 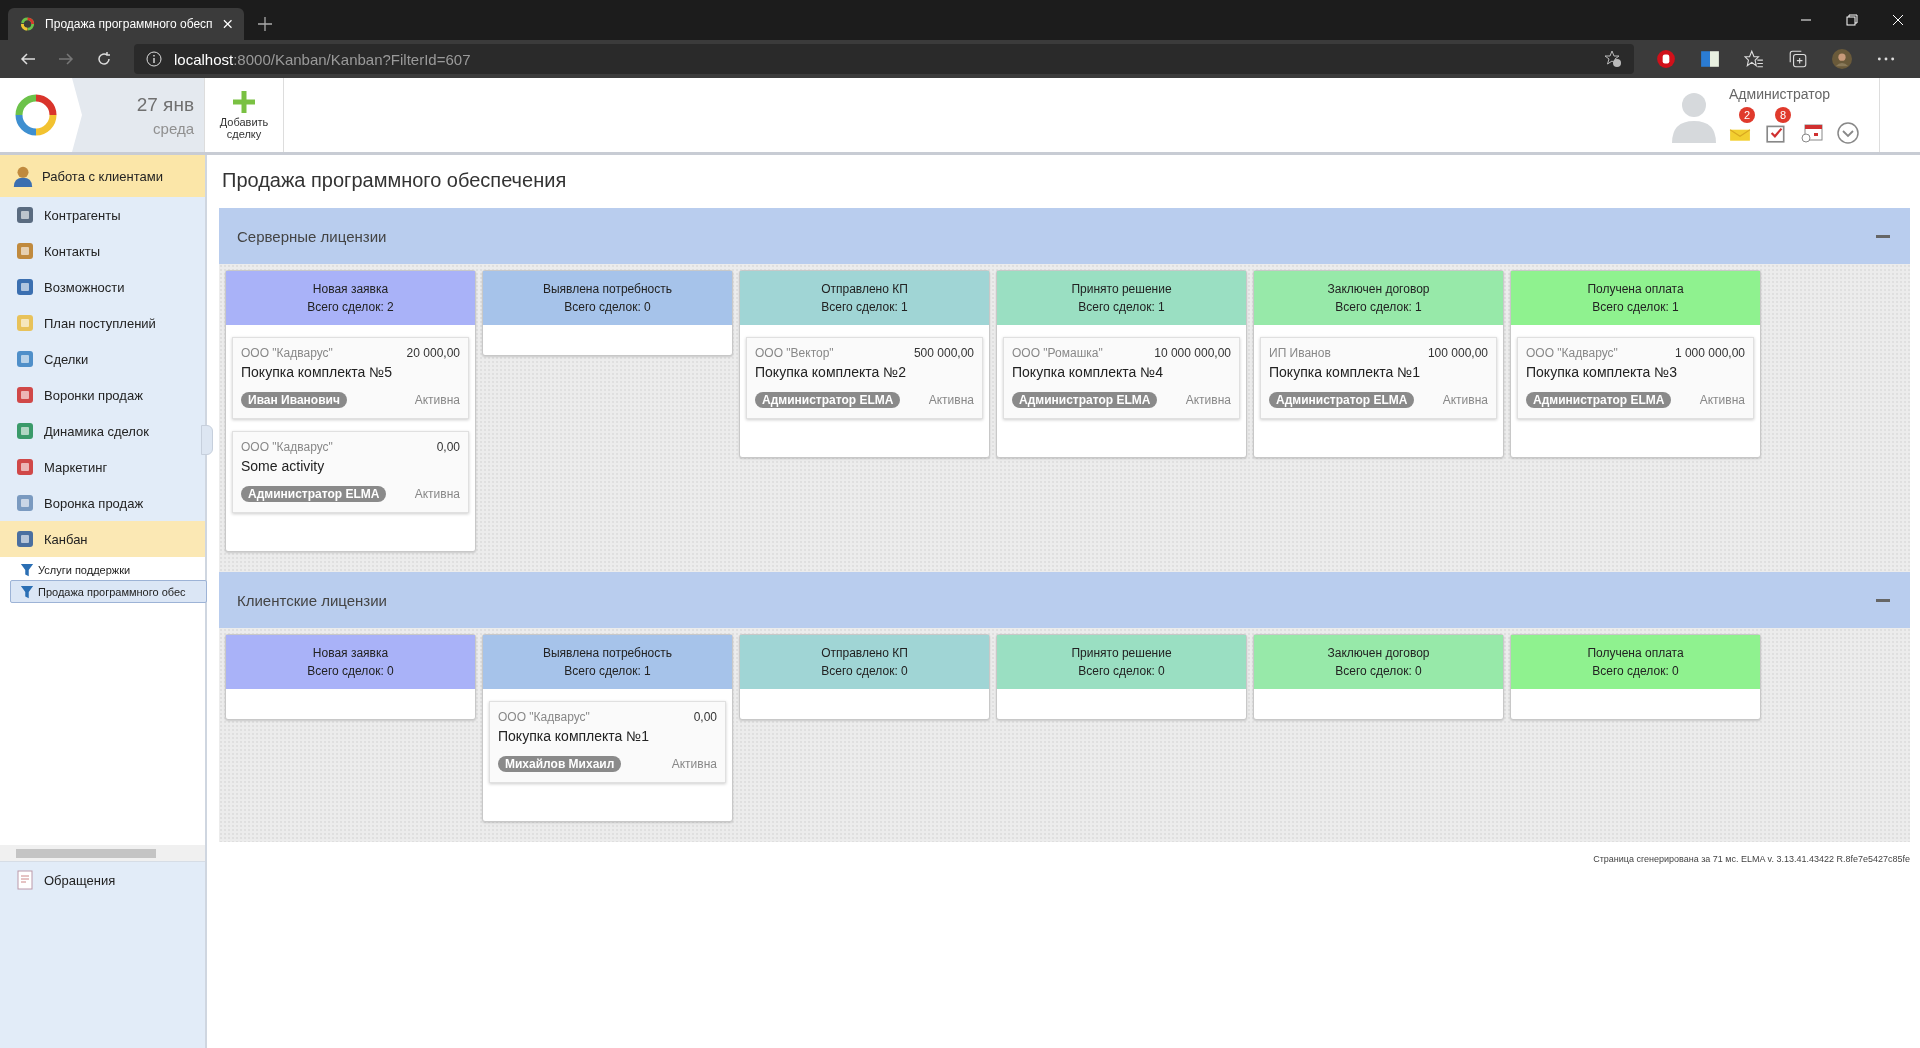 What do you see at coordinates (312, 600) in the screenshot?
I see `section-title: Клиентские лицензии` at bounding box center [312, 600].